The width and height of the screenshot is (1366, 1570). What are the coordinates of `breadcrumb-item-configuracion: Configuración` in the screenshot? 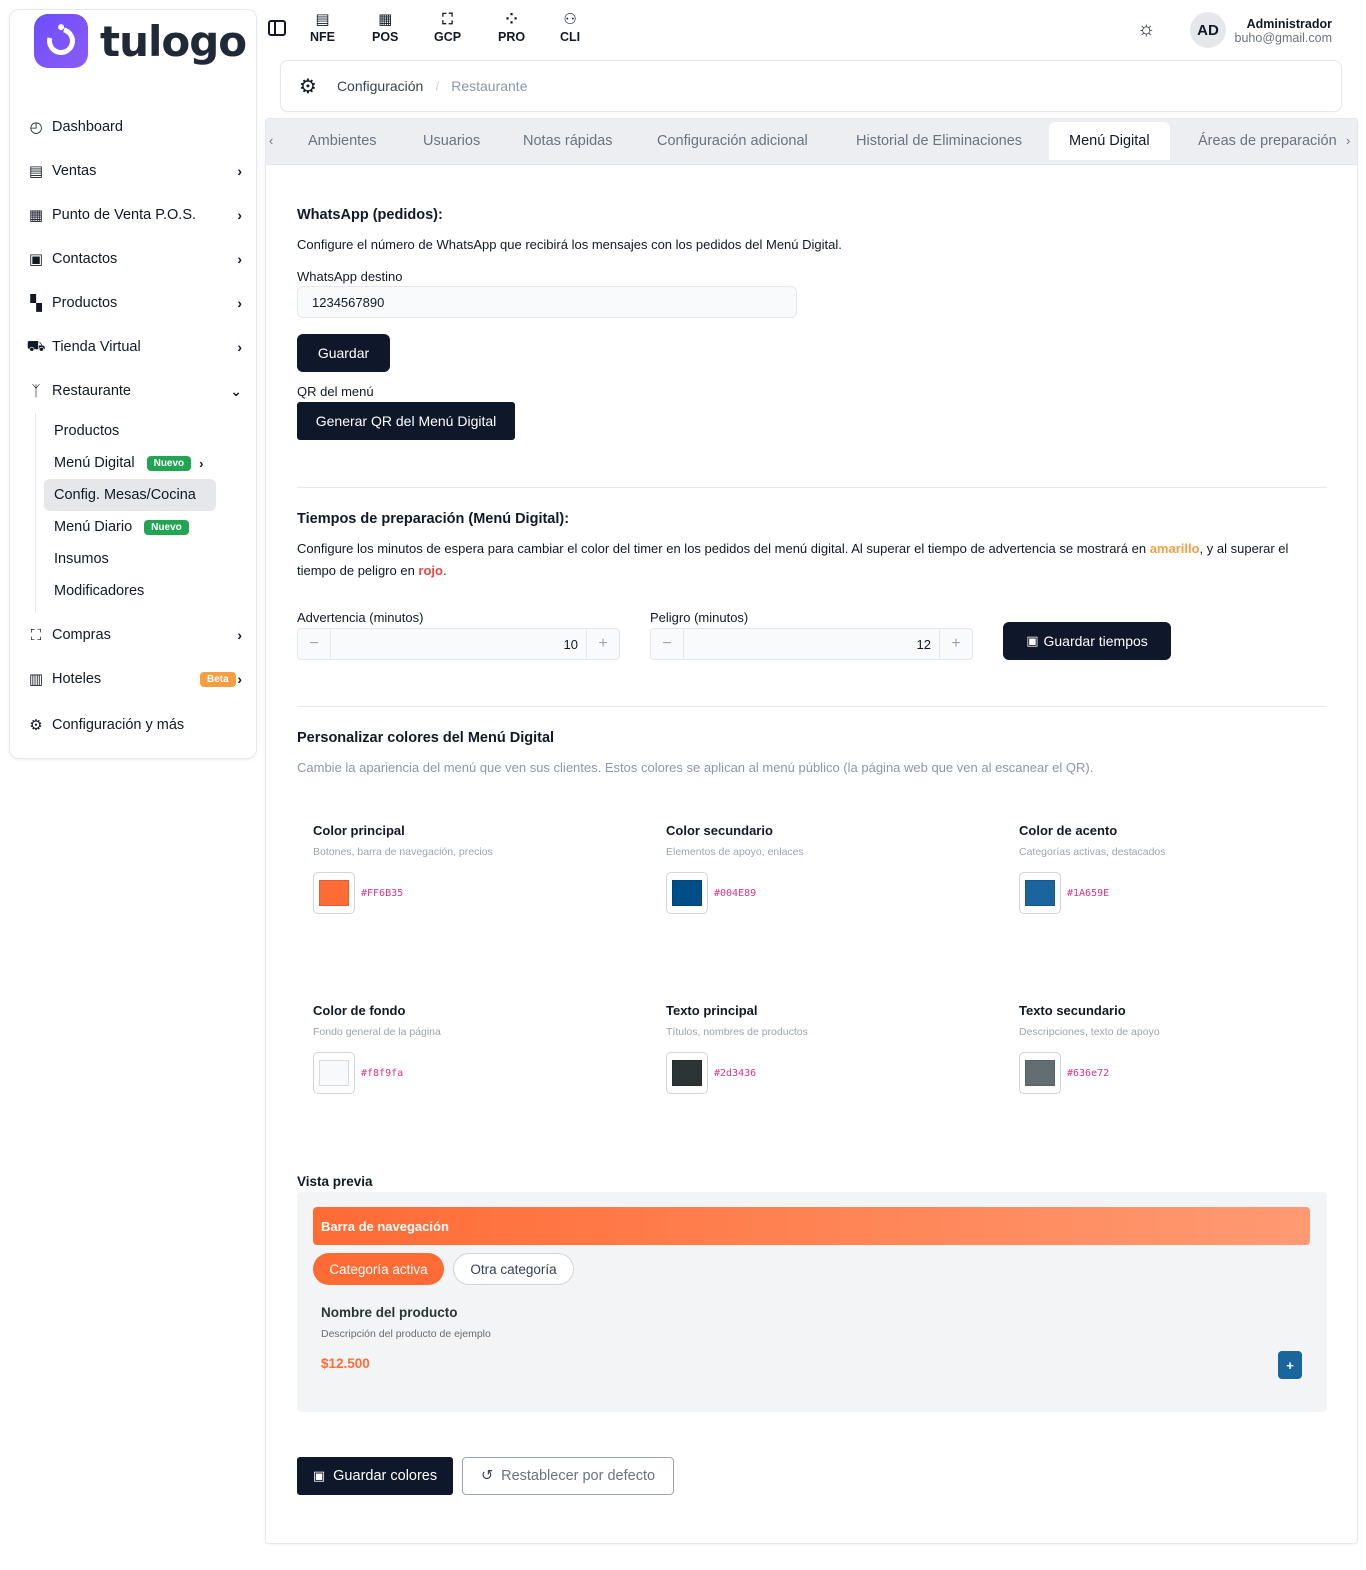 It's located at (380, 86).